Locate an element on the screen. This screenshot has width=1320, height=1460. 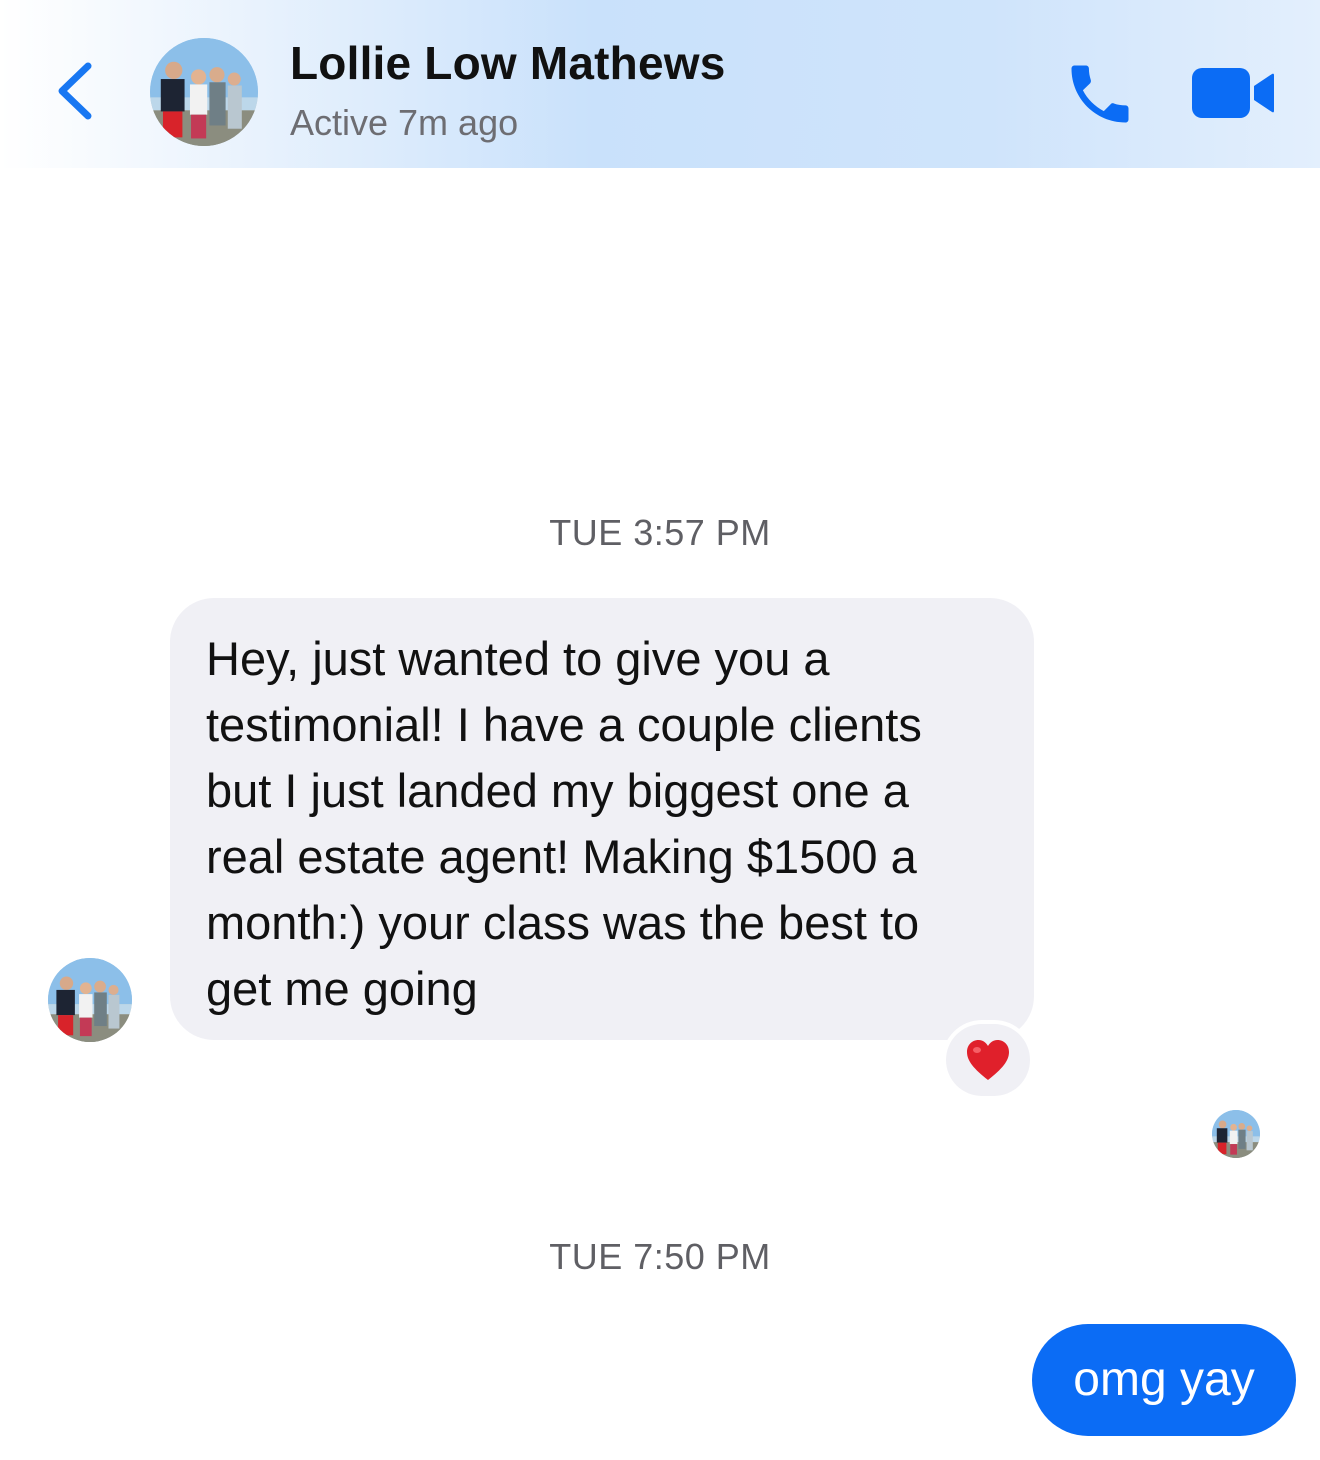
read-receipt-avatar is located at coordinates (1236, 1134).